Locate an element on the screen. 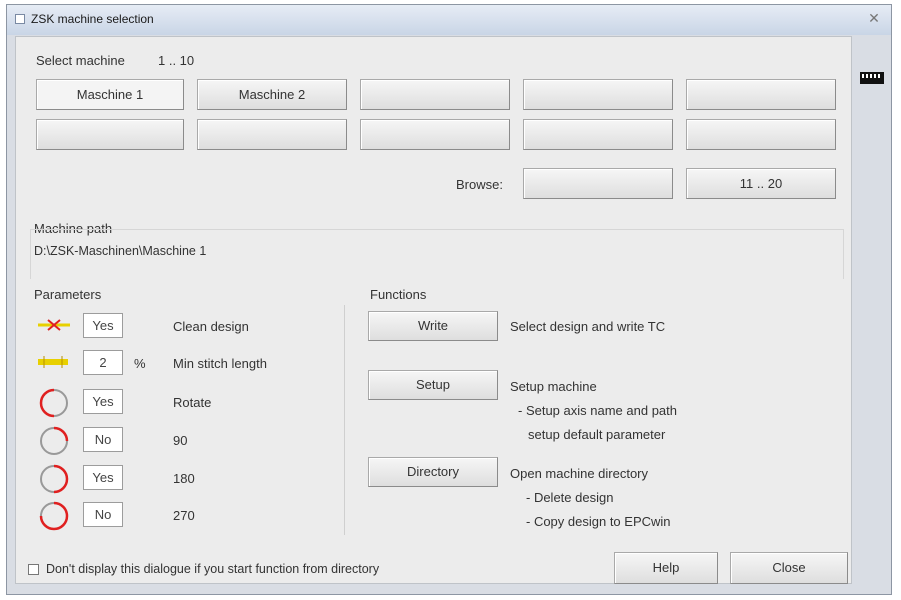 The width and height of the screenshot is (901, 600). dont-display-checkbox is located at coordinates (33, 569).